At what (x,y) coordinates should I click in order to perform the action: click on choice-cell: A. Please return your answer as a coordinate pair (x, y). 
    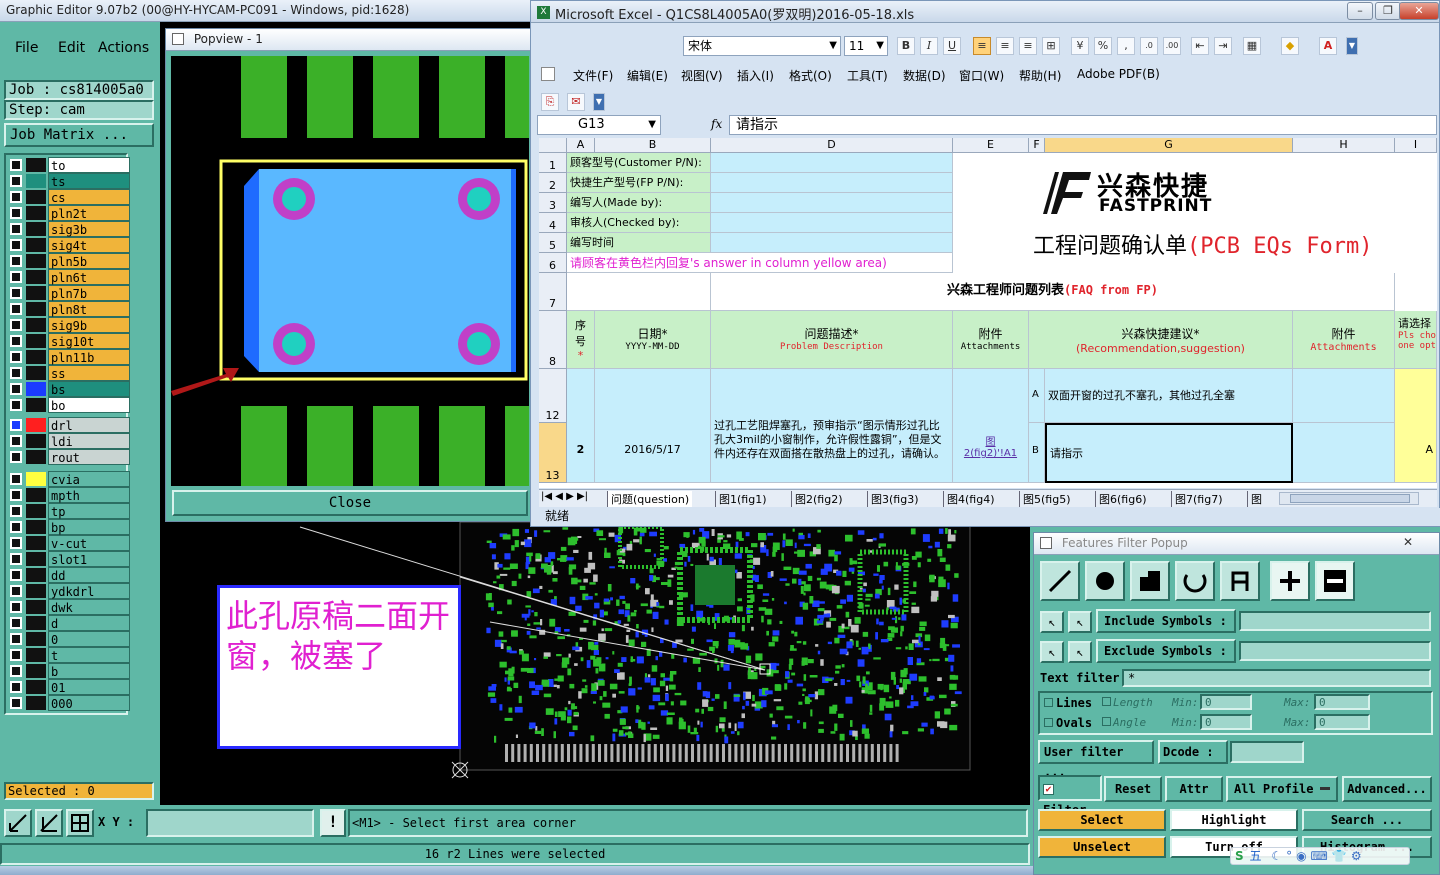
    Looking at the image, I should click on (1416, 426).